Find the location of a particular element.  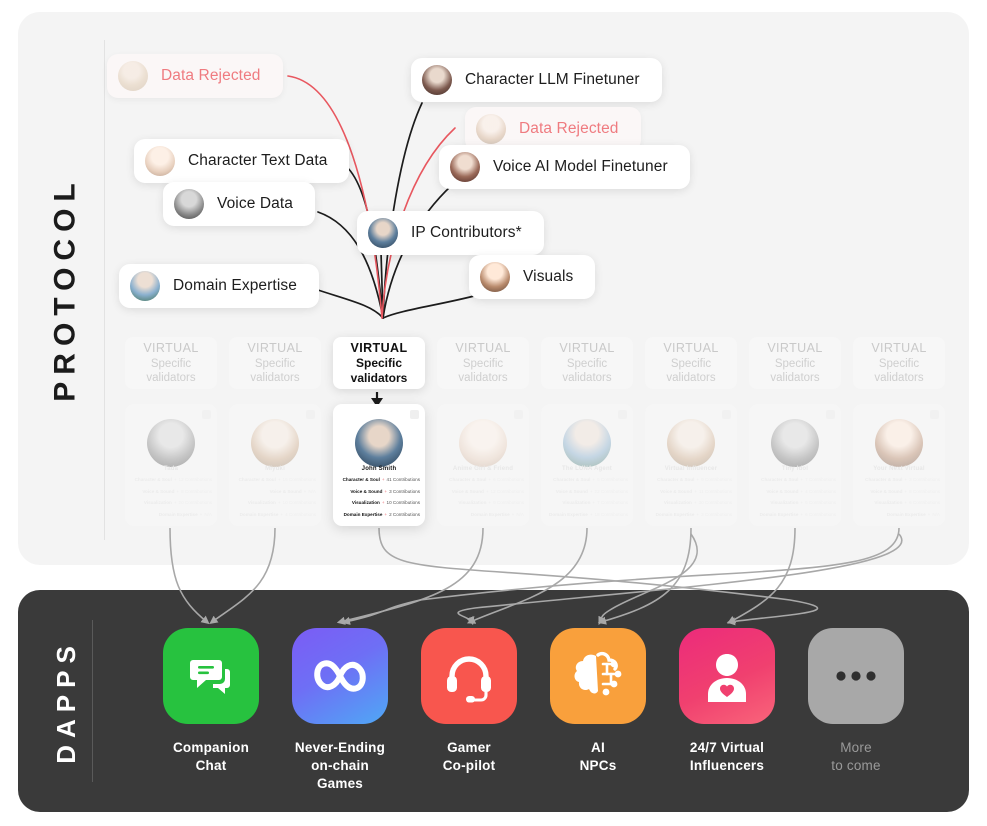

validator-header-4: VIRTUAL Specific validators is located at coordinates (587, 363).